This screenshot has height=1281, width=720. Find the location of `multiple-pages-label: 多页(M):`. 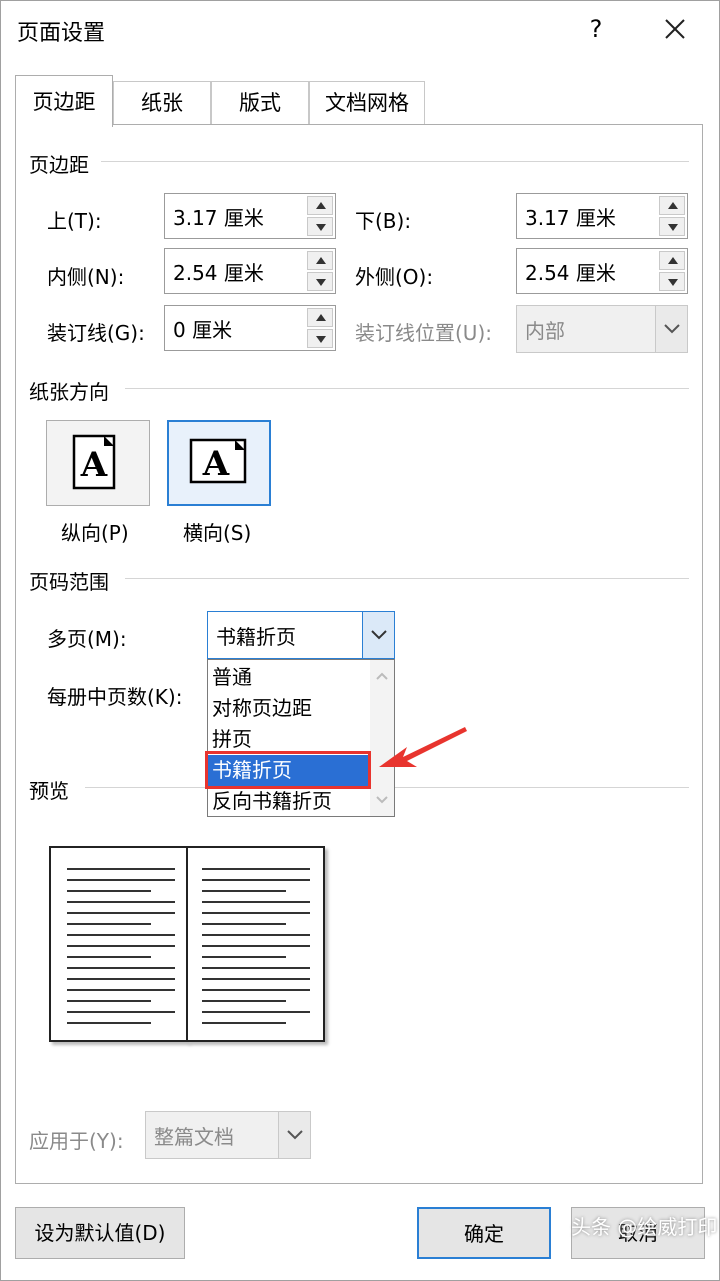

multiple-pages-label: 多页(M): is located at coordinates (87, 639).